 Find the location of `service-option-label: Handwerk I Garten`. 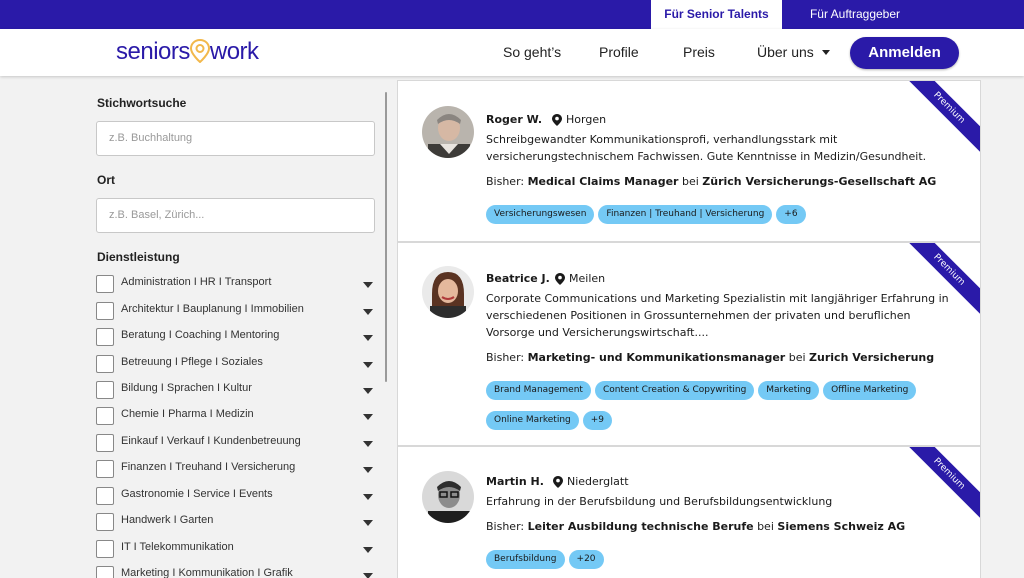

service-option-label: Handwerk I Garten is located at coordinates (167, 520).